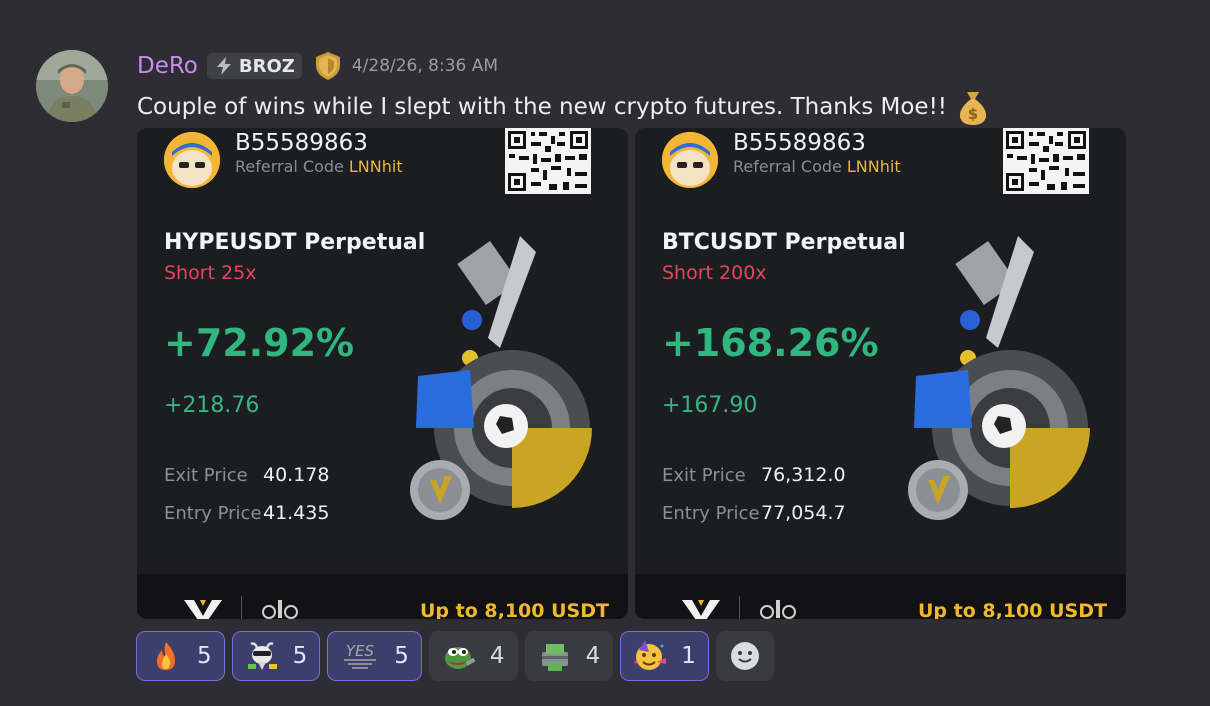 This screenshot has width=1210, height=706. Describe the element at coordinates (262, 656) in the screenshot. I see `goat-icon` at that location.